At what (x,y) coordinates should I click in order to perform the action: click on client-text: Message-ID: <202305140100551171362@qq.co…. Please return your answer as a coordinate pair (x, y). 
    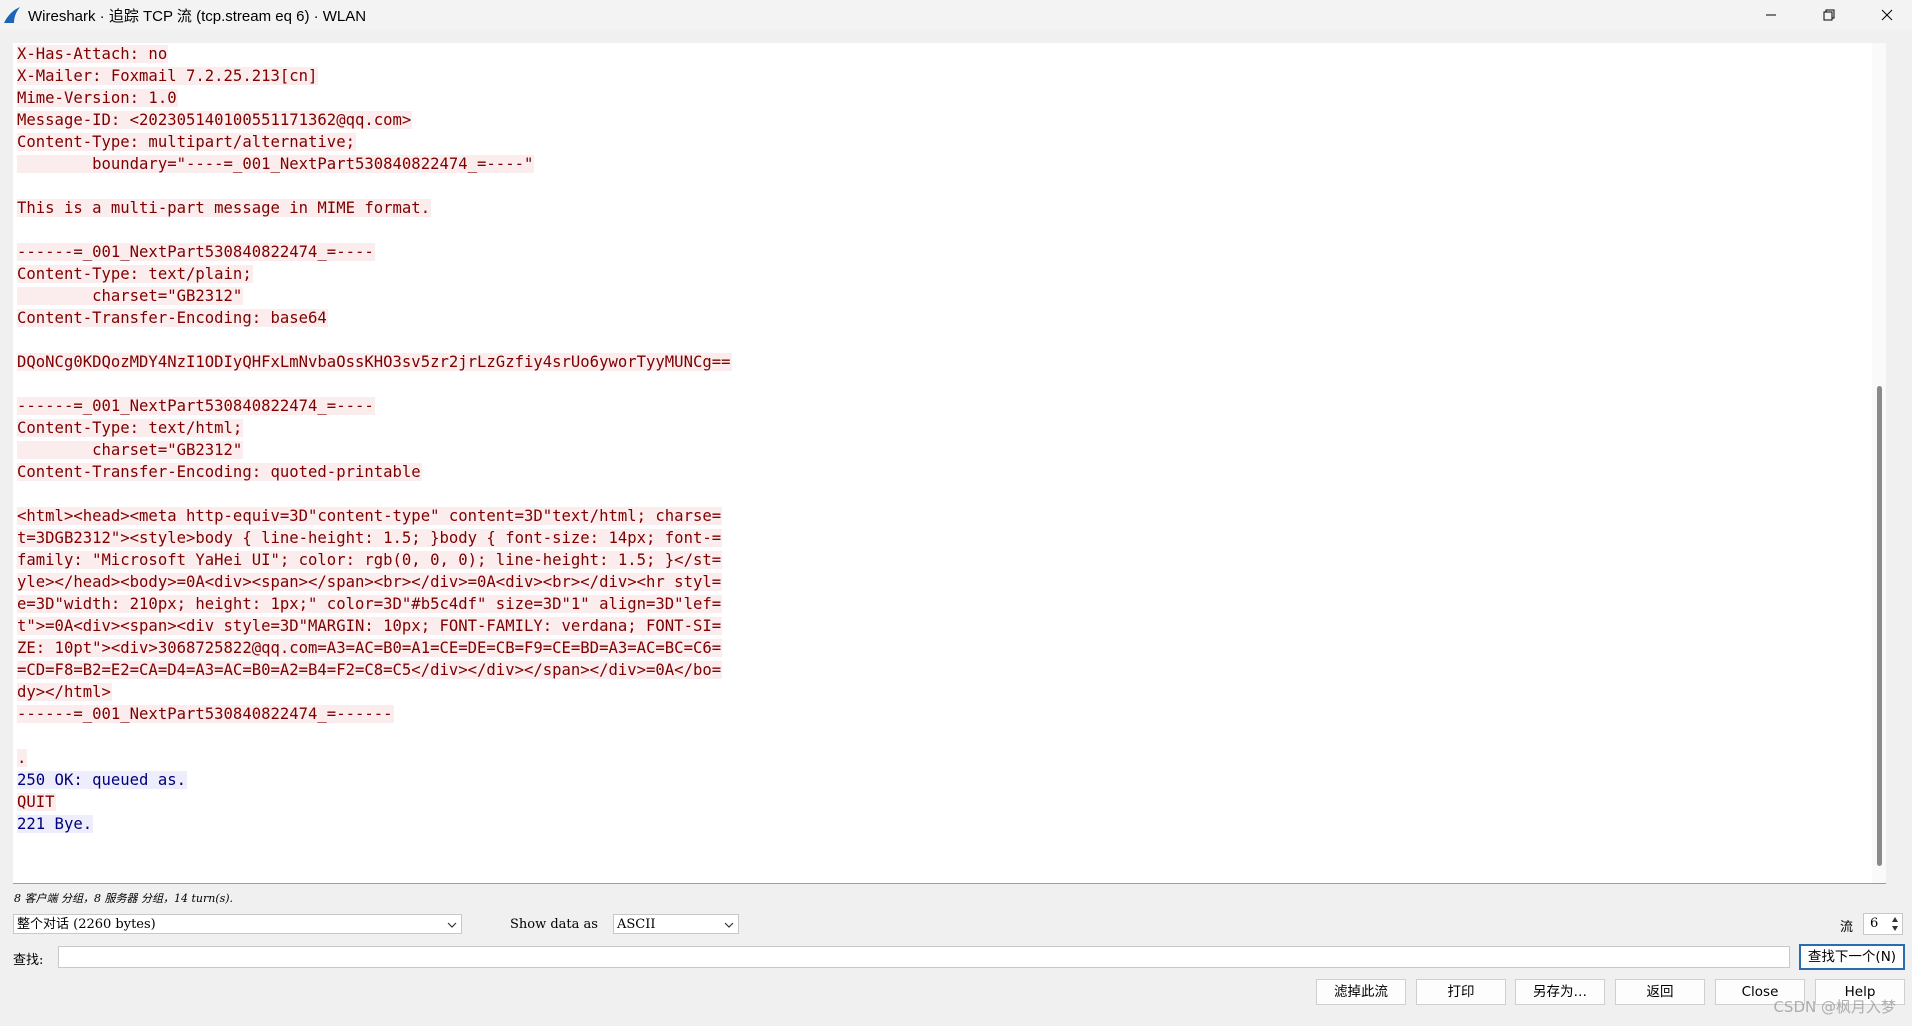
    Looking at the image, I should click on (215, 120).